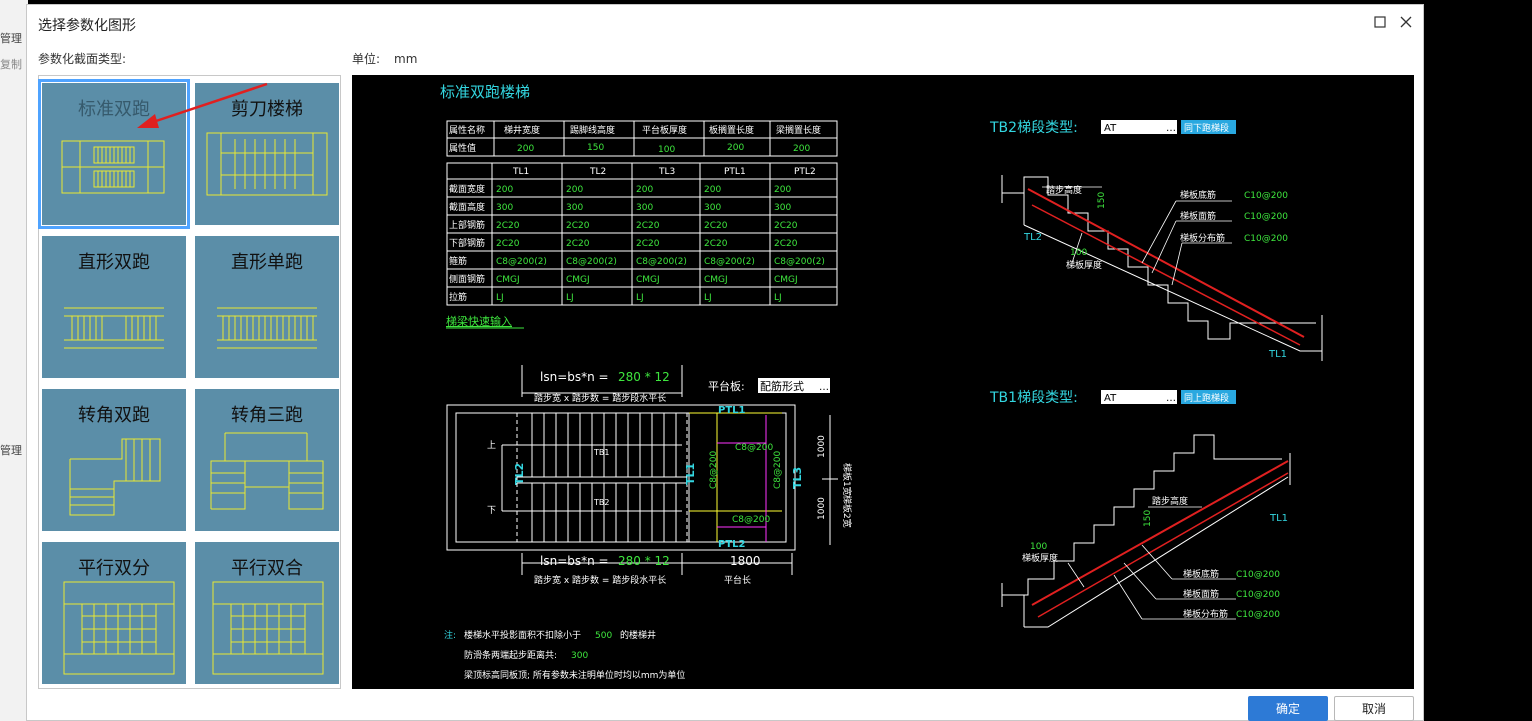 The image size is (1532, 721). I want to click on tb2-bottom-rebar-value: C10@200, so click(1266, 196).